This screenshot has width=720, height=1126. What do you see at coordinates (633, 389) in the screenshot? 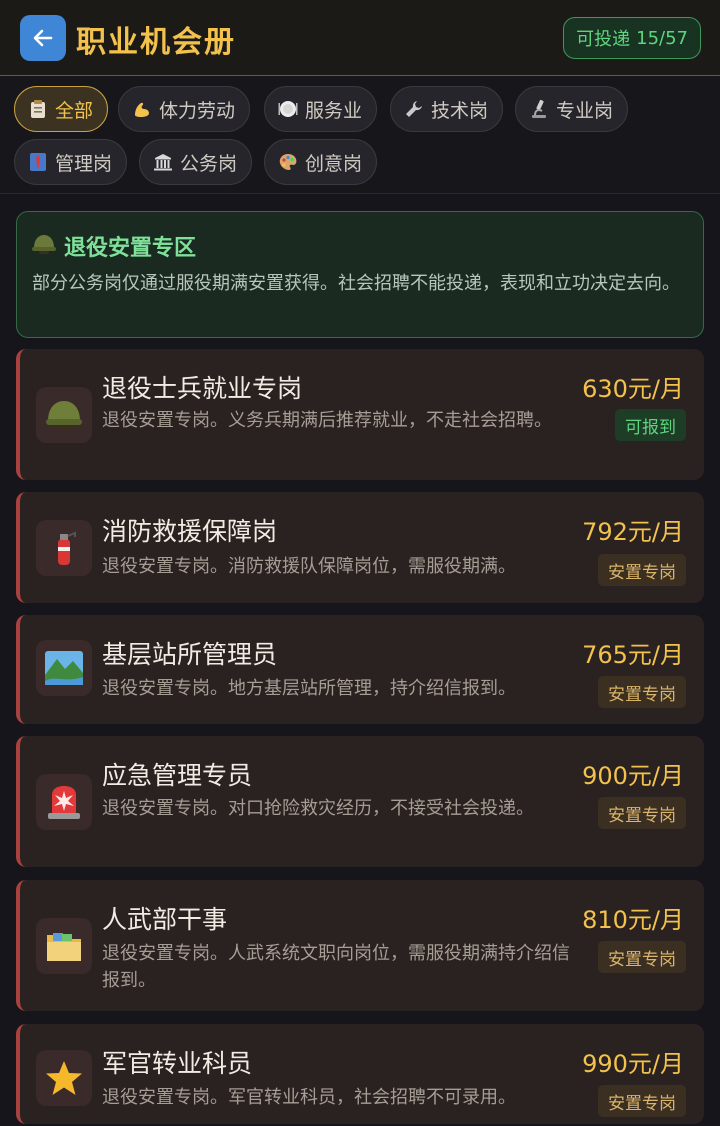
I see `job-salary: 630元/月` at bounding box center [633, 389].